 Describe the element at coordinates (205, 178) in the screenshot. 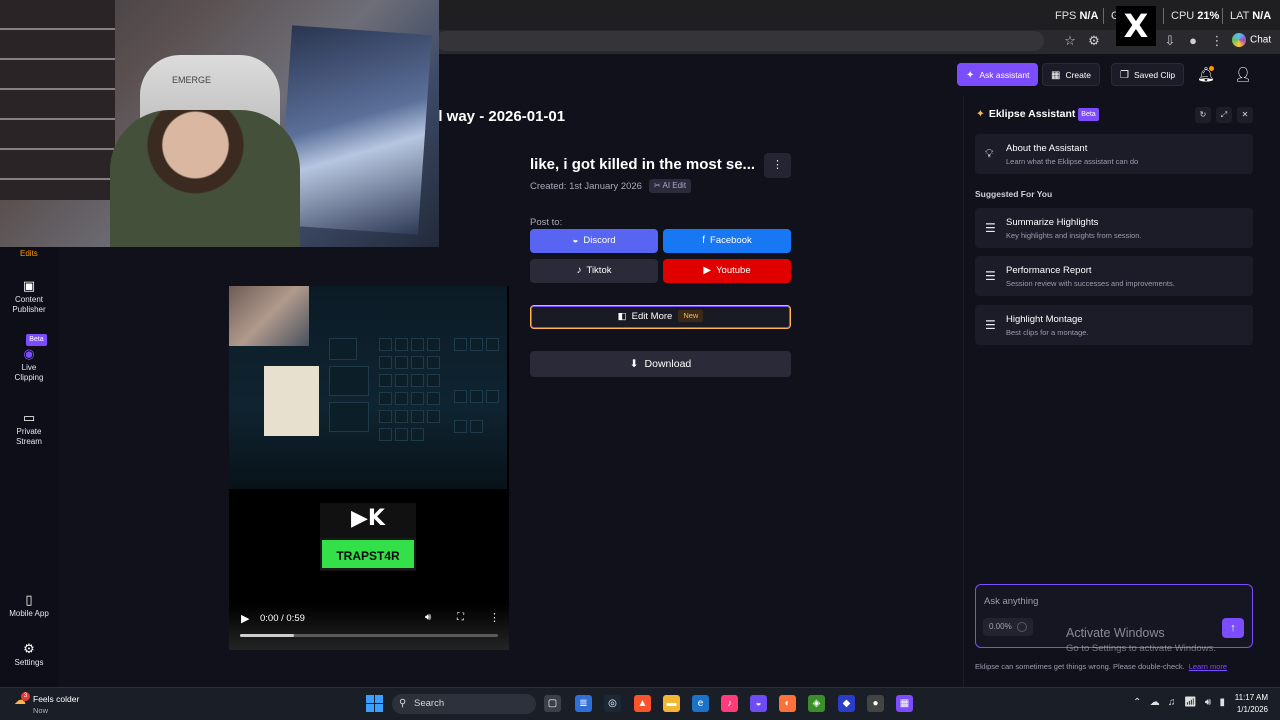

I see `webcam-streamer` at that location.